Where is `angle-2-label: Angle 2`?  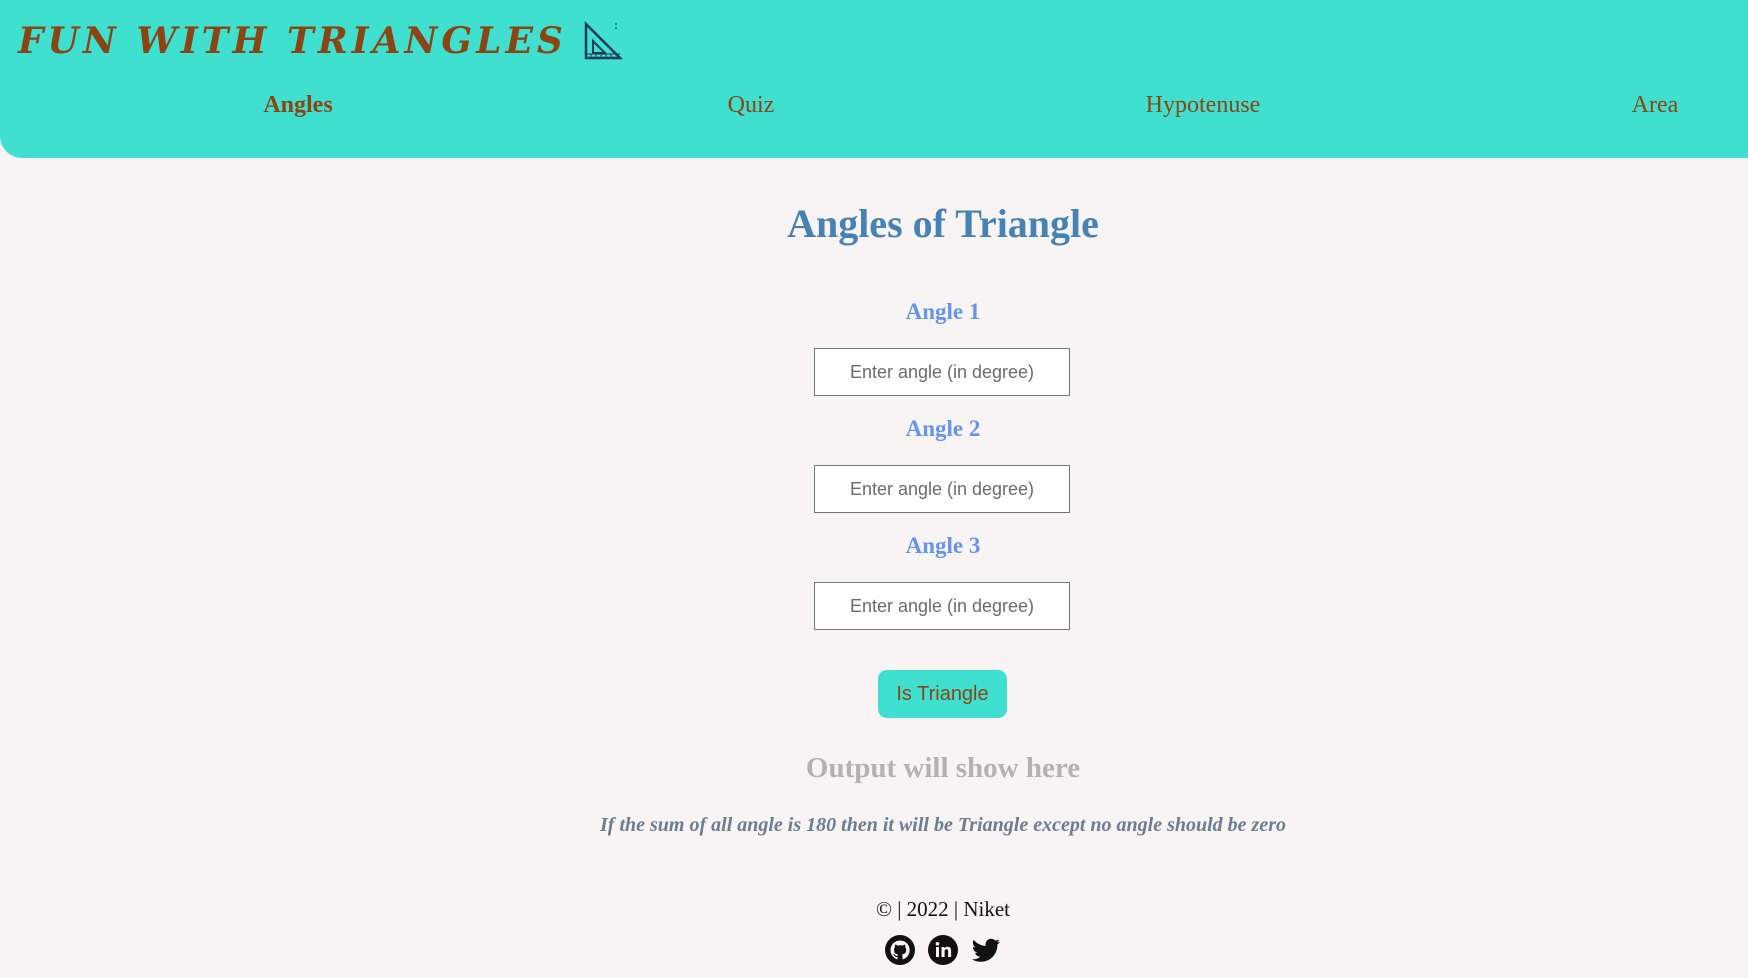
angle-2-label: Angle 2 is located at coordinates (943, 428).